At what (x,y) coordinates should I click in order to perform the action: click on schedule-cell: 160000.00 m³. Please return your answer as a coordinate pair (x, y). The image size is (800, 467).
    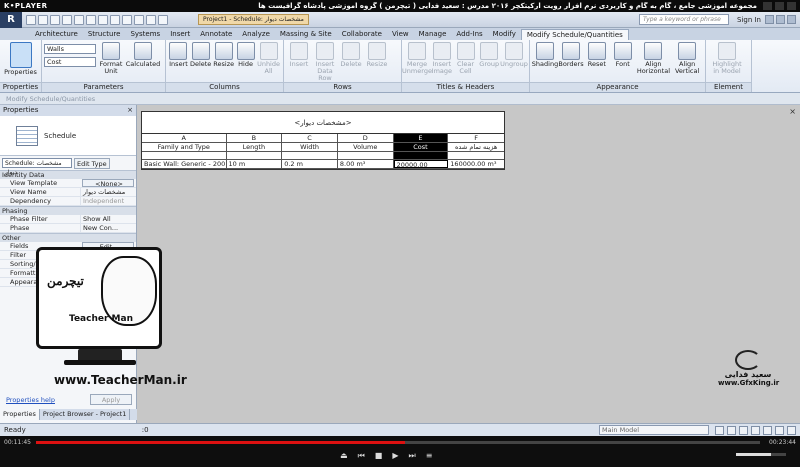
    Looking at the image, I should click on (476, 164).